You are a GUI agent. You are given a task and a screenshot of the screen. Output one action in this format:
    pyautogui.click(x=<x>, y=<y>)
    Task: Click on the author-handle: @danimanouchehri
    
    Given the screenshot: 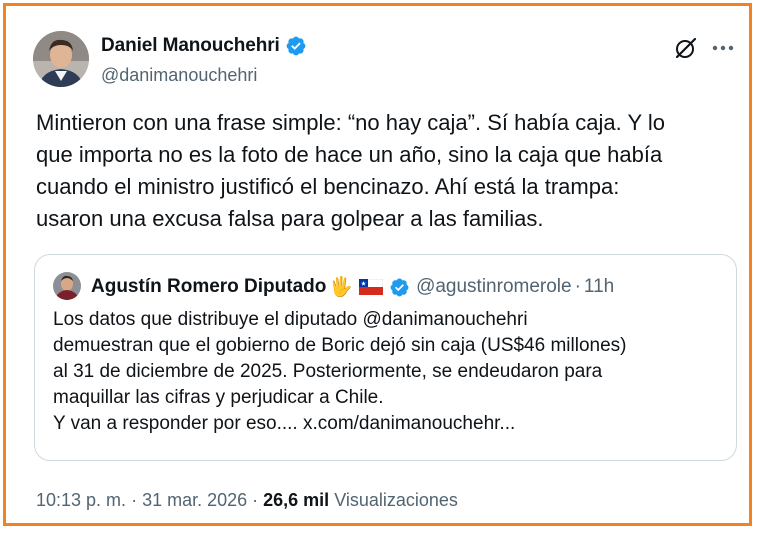 What is the action you would take?
    pyautogui.click(x=179, y=75)
    